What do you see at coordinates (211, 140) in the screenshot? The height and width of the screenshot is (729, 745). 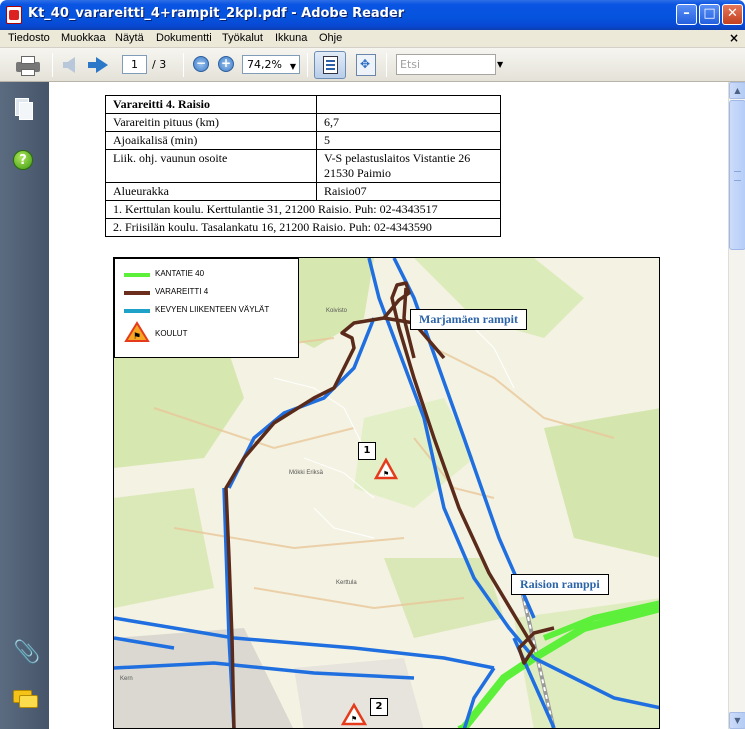 I see `table-key: Ajoaikalisä (min)` at bounding box center [211, 140].